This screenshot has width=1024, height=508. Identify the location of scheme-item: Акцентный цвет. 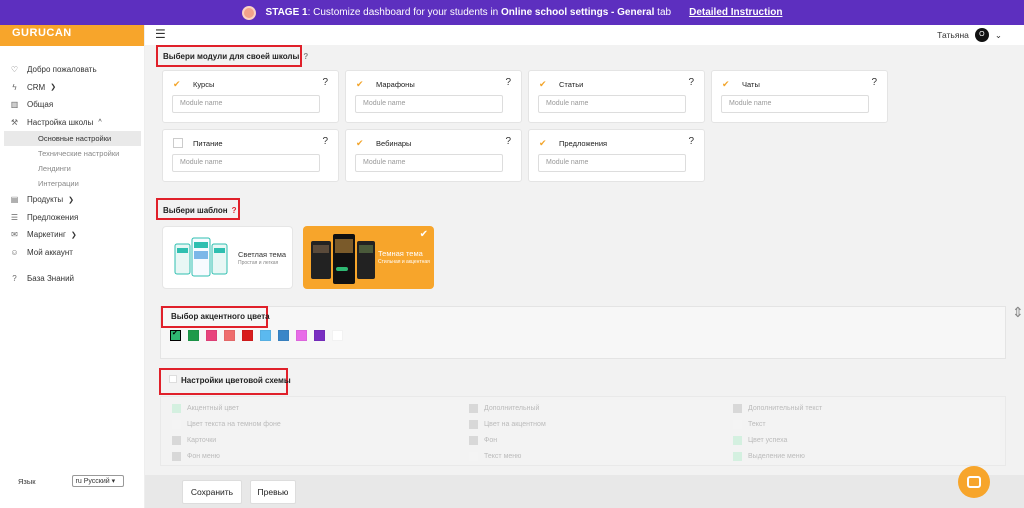
(205, 408).